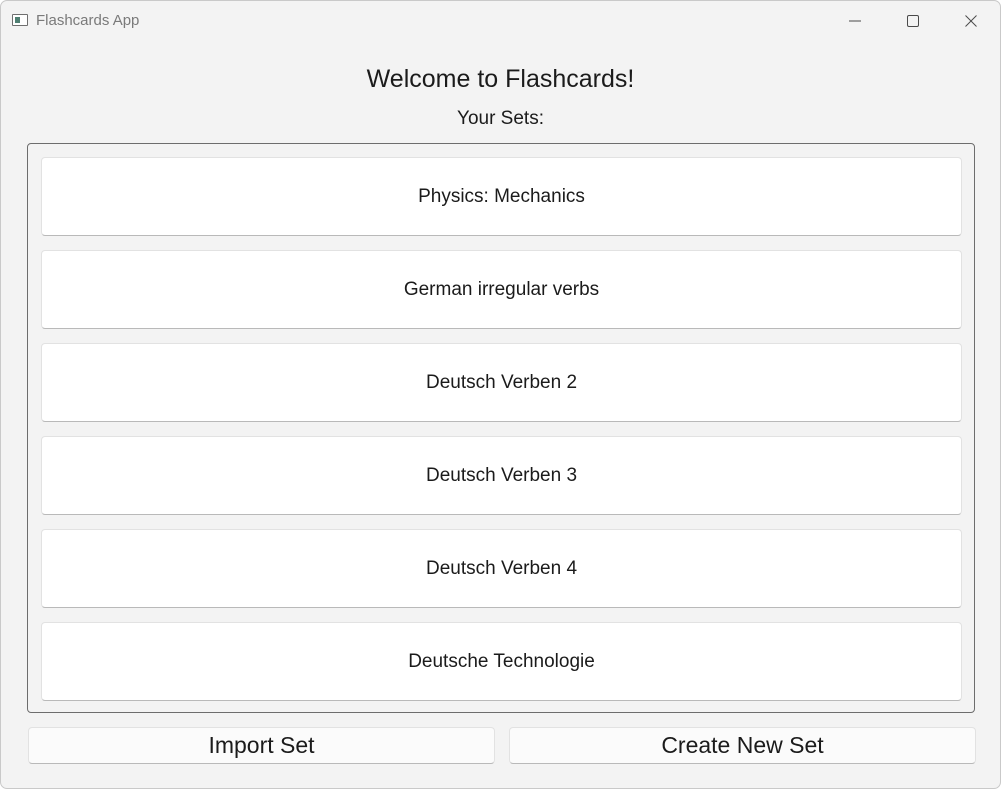  I want to click on app-window-icon, so click(20, 20).